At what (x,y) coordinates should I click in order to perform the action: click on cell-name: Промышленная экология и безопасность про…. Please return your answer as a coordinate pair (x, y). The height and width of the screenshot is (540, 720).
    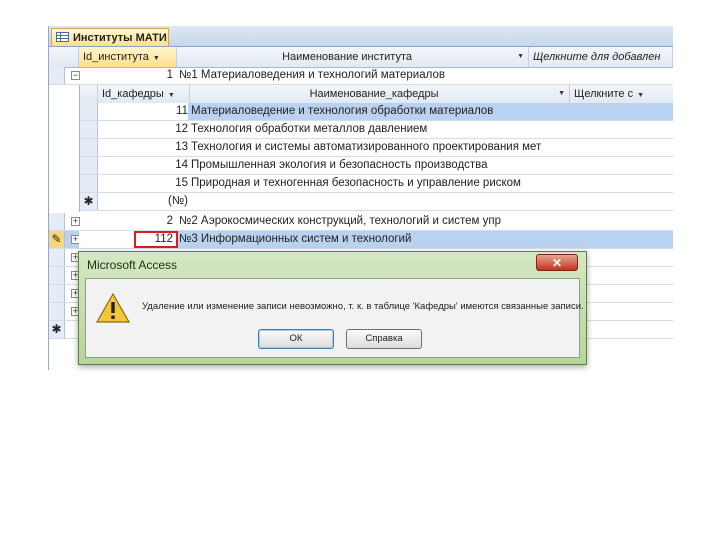
    Looking at the image, I should click on (426, 165).